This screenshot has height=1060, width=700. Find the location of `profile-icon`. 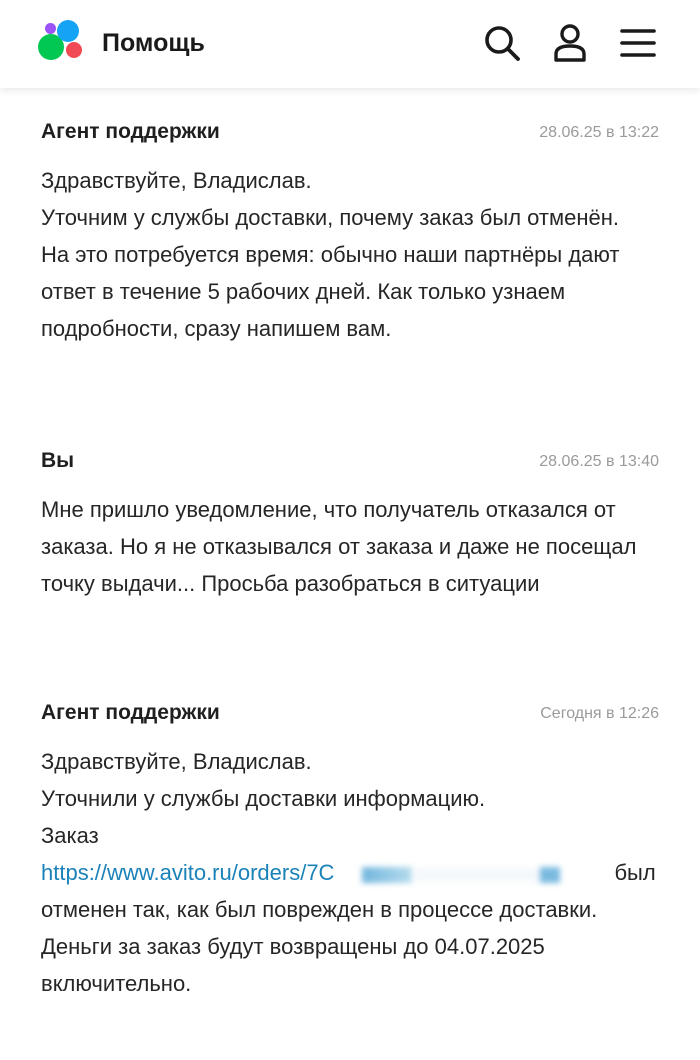

profile-icon is located at coordinates (570, 43).